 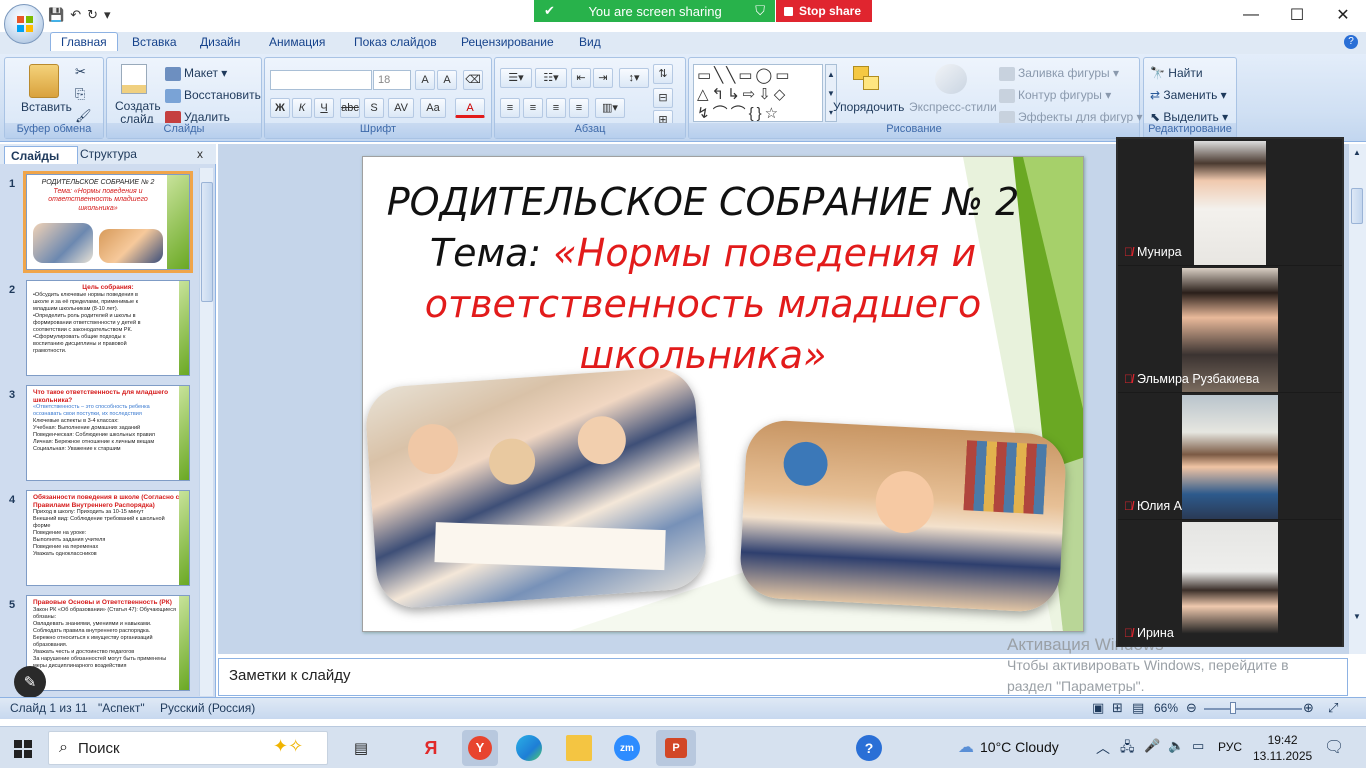 What do you see at coordinates (1166, 708) in the screenshot?
I see `zoom-level: 66%` at bounding box center [1166, 708].